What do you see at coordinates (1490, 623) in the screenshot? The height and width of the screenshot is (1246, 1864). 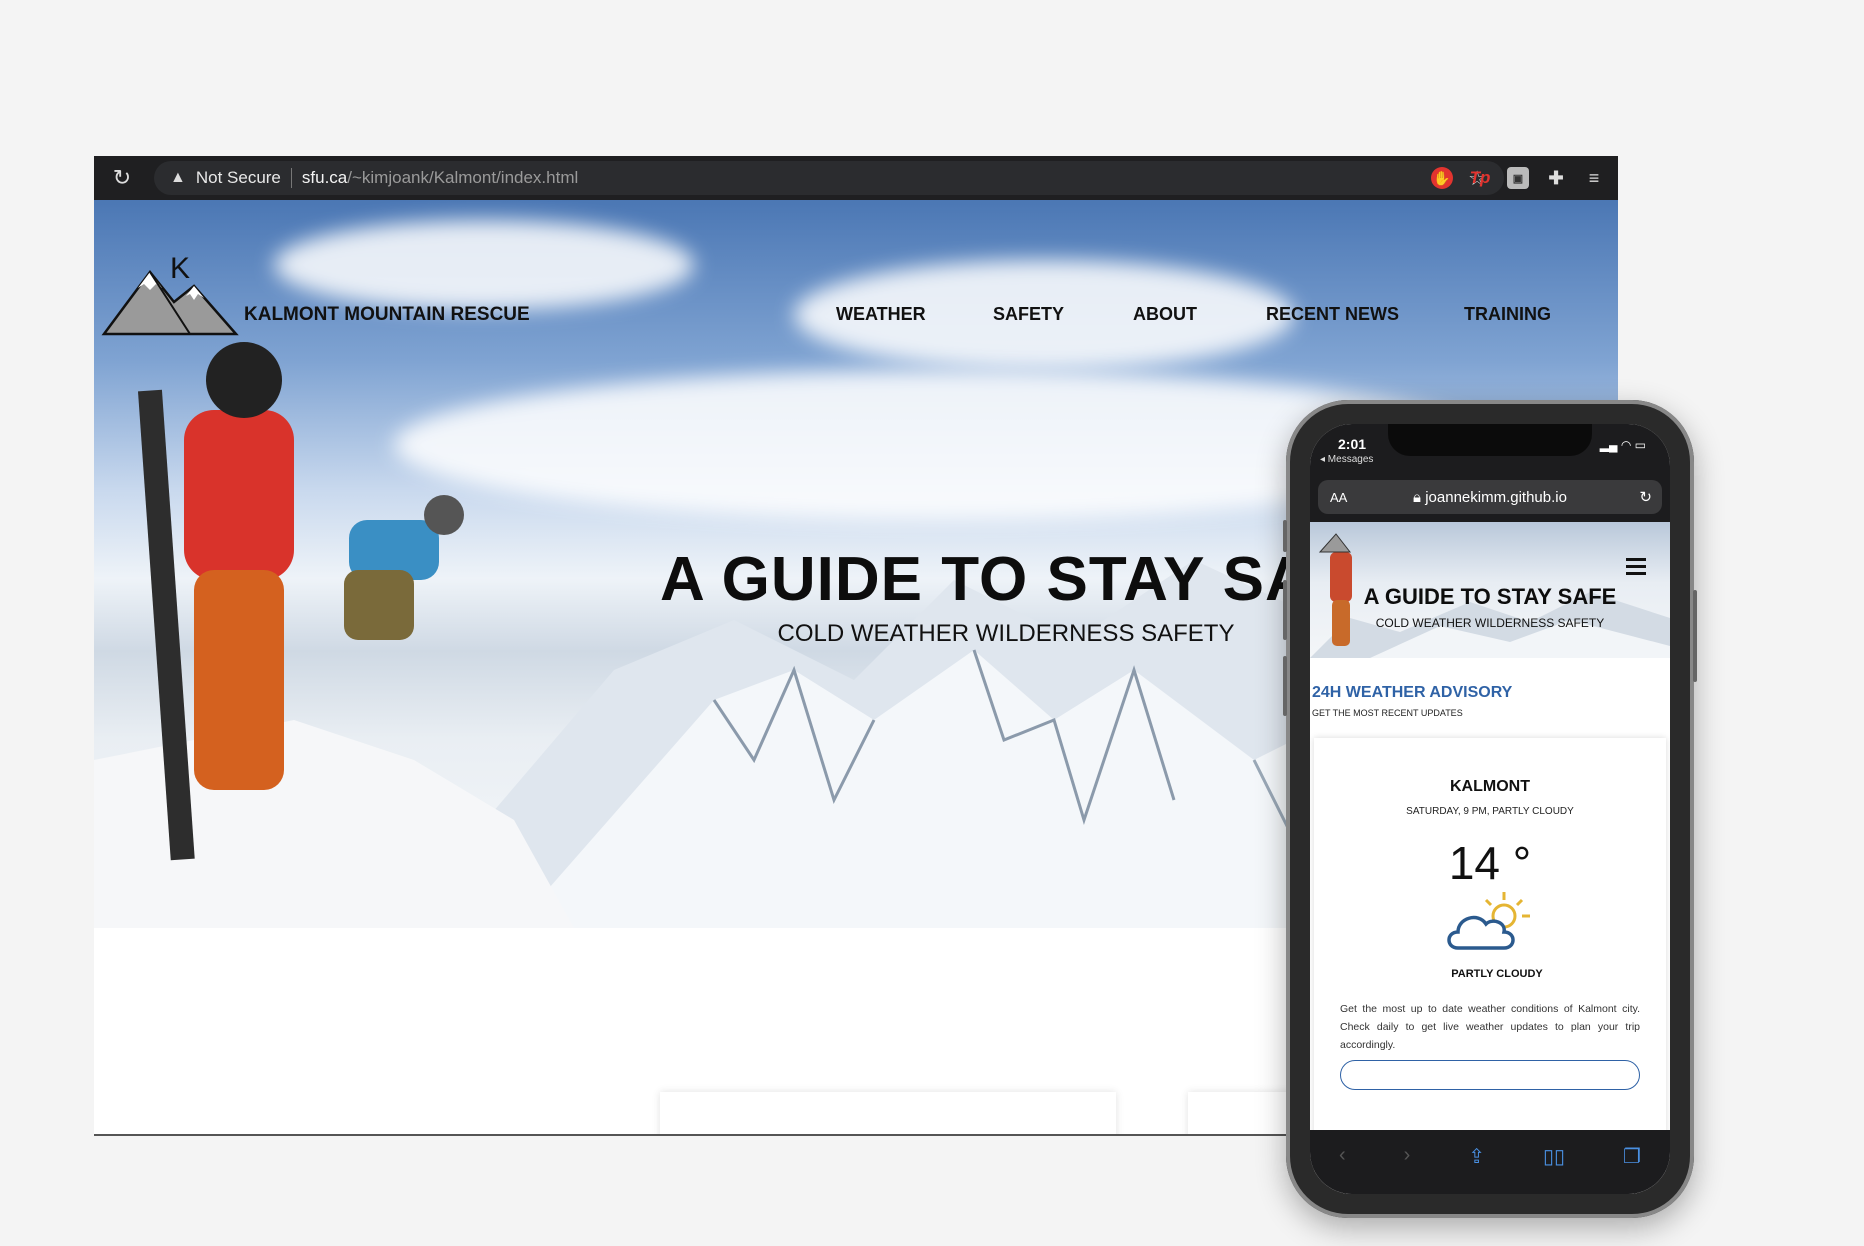 I see `phone-hero-subtitle: COLD WEATHER WILDERNESS SAFETY` at bounding box center [1490, 623].